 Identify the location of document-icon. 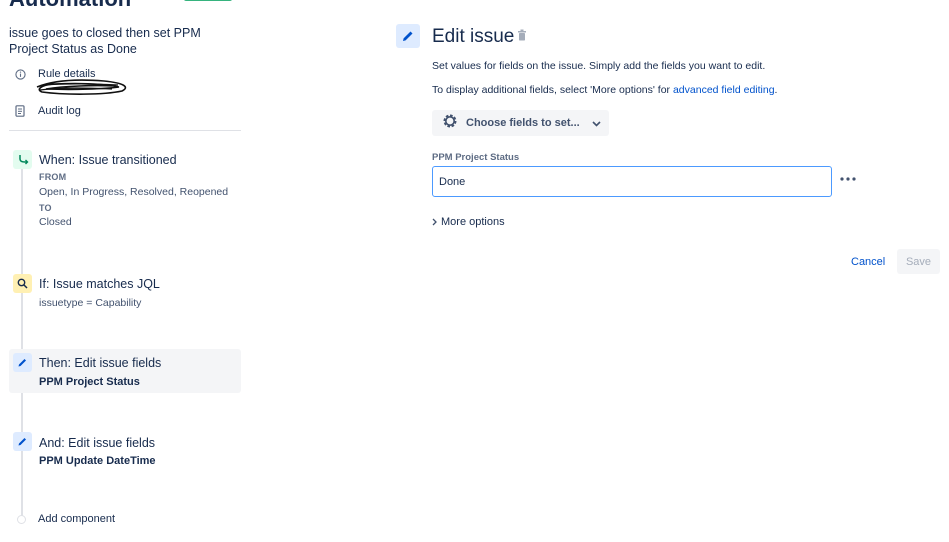
(20, 111).